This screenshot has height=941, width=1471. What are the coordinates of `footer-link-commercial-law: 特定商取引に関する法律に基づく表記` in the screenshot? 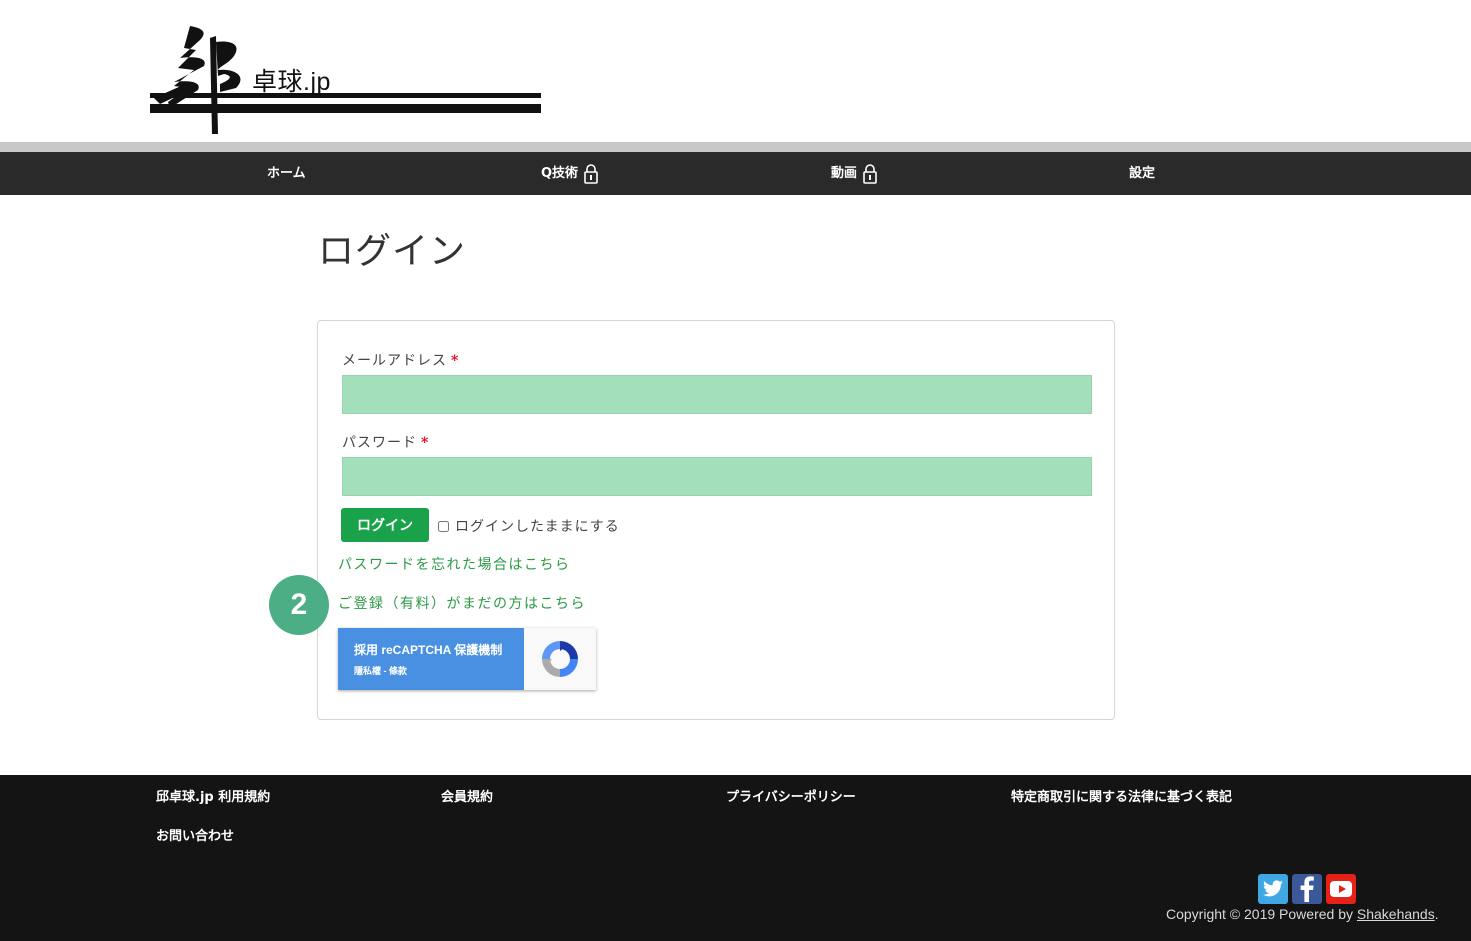 It's located at (1121, 795).